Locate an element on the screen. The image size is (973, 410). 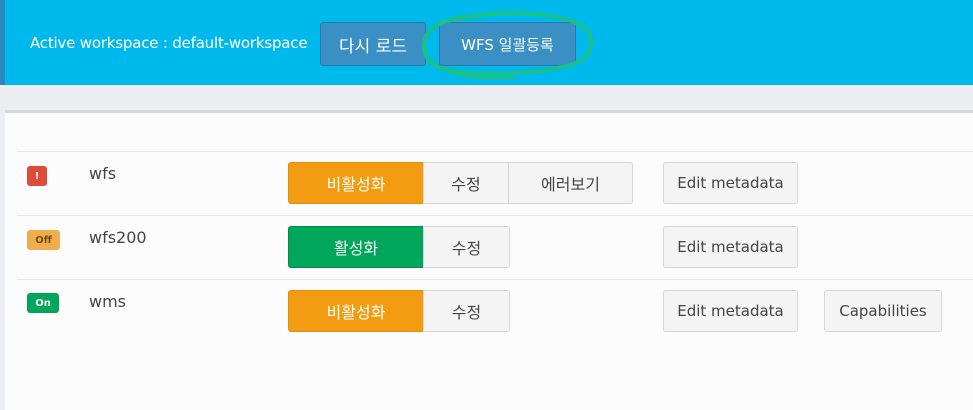
on-status-badge: On is located at coordinates (43, 303).